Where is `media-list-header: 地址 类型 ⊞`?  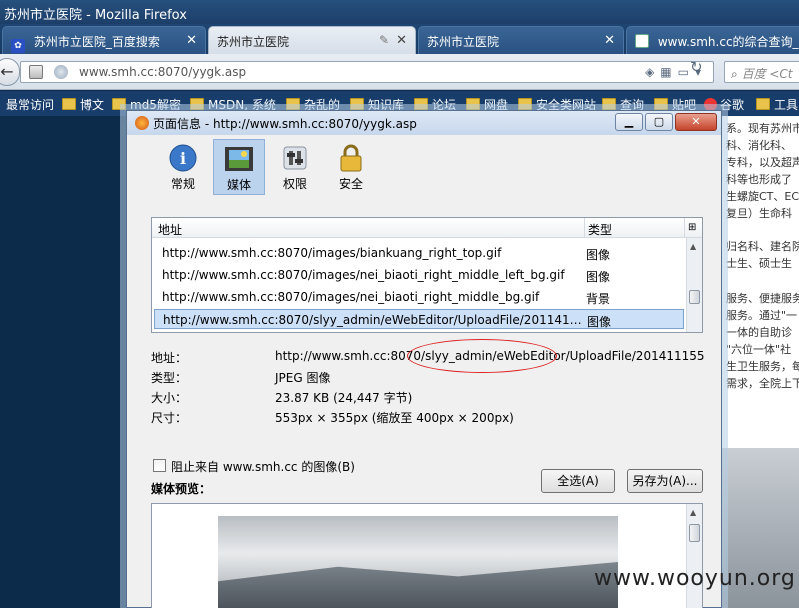
media-list-header: 地址 类型 ⊞ is located at coordinates (427, 228).